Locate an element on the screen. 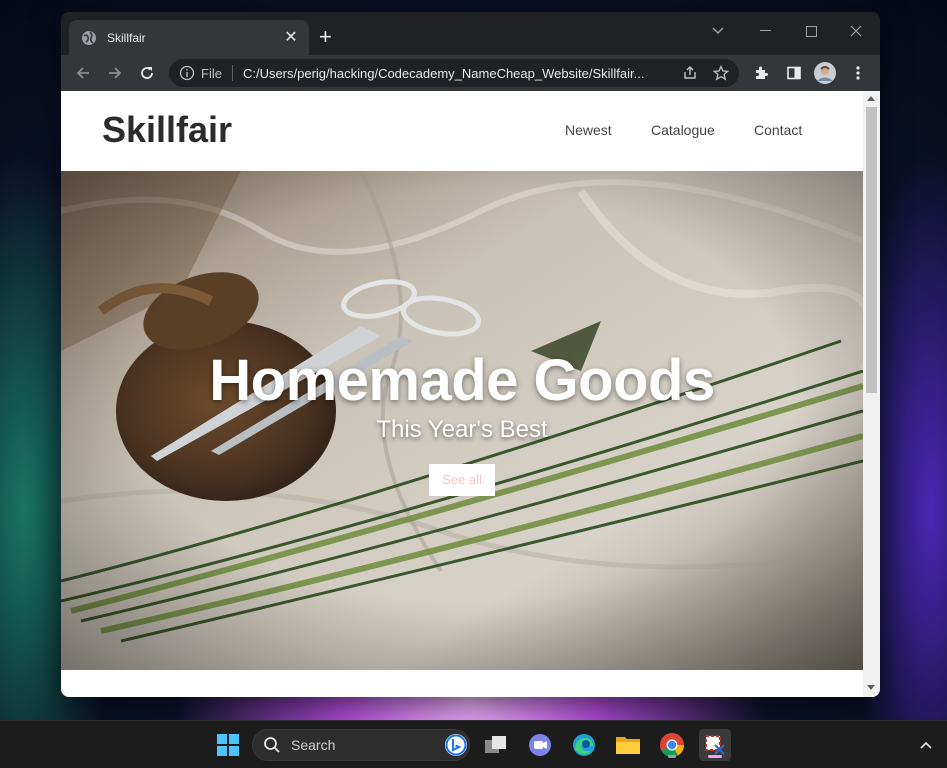 This screenshot has width=947, height=768. file-explorer-icon is located at coordinates (628, 745).